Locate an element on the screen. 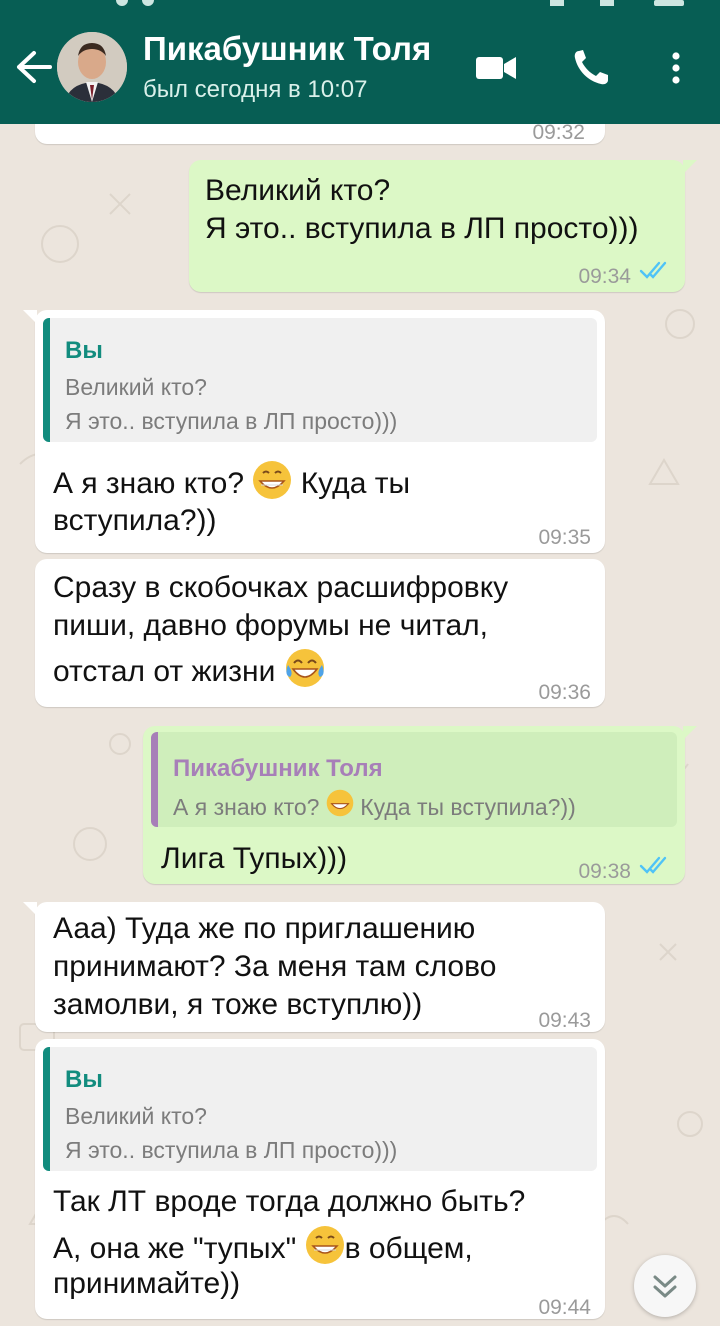 Image resolution: width=720 pixels, height=1326 pixels. message-text: Великий кто? is located at coordinates (298, 190).